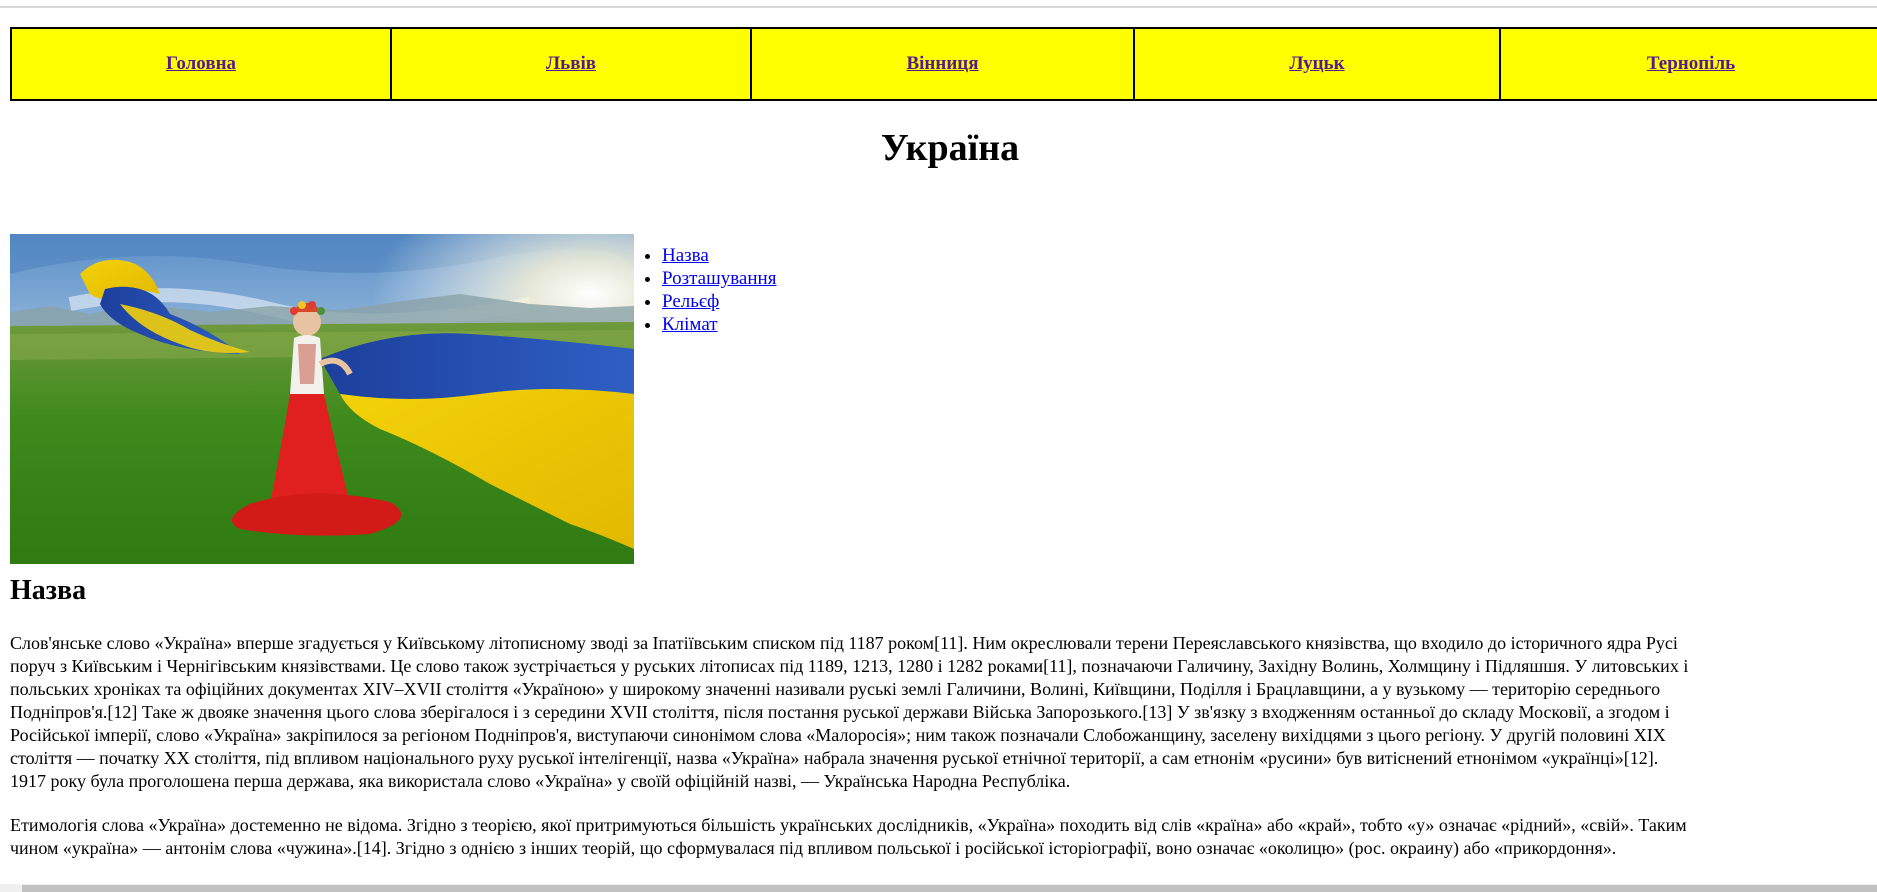  Describe the element at coordinates (719, 324) in the screenshot. I see `toc-item-climate: Клімат` at that location.